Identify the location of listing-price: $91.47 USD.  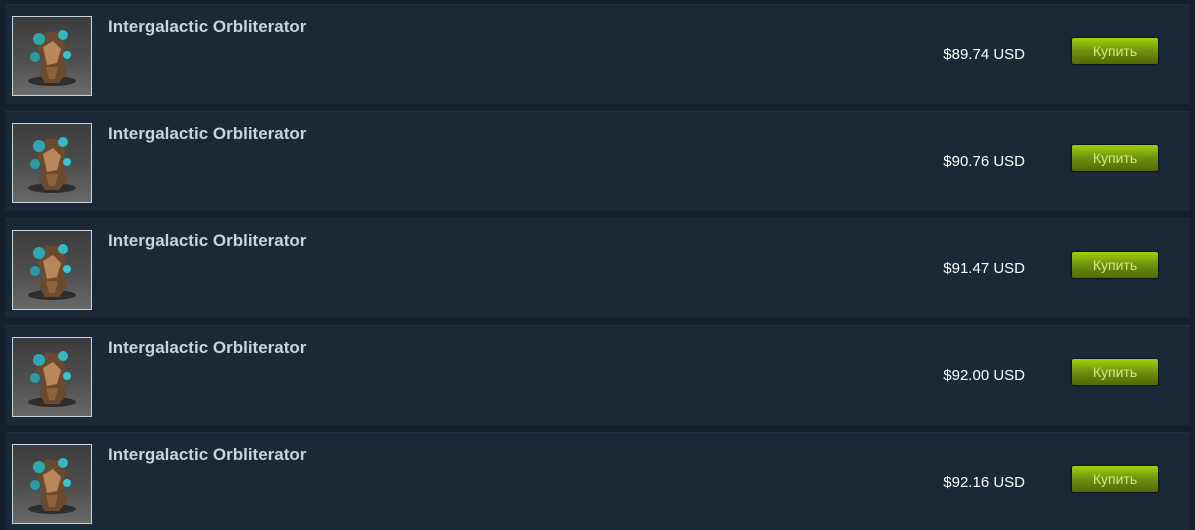
(984, 268).